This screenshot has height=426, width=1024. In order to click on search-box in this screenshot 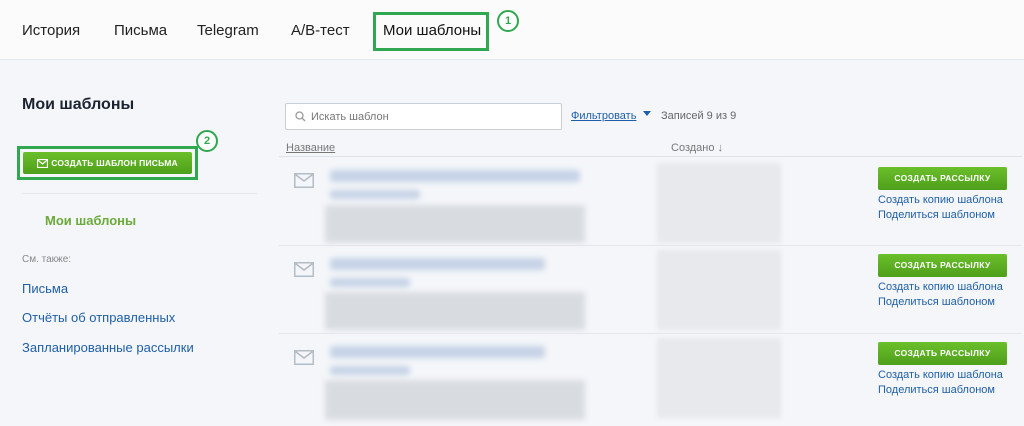, I will do `click(423, 116)`.